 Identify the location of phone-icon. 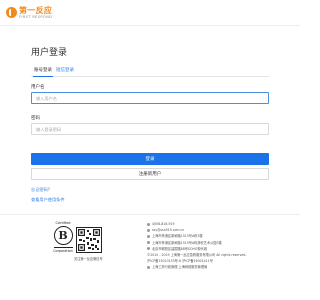
(148, 224).